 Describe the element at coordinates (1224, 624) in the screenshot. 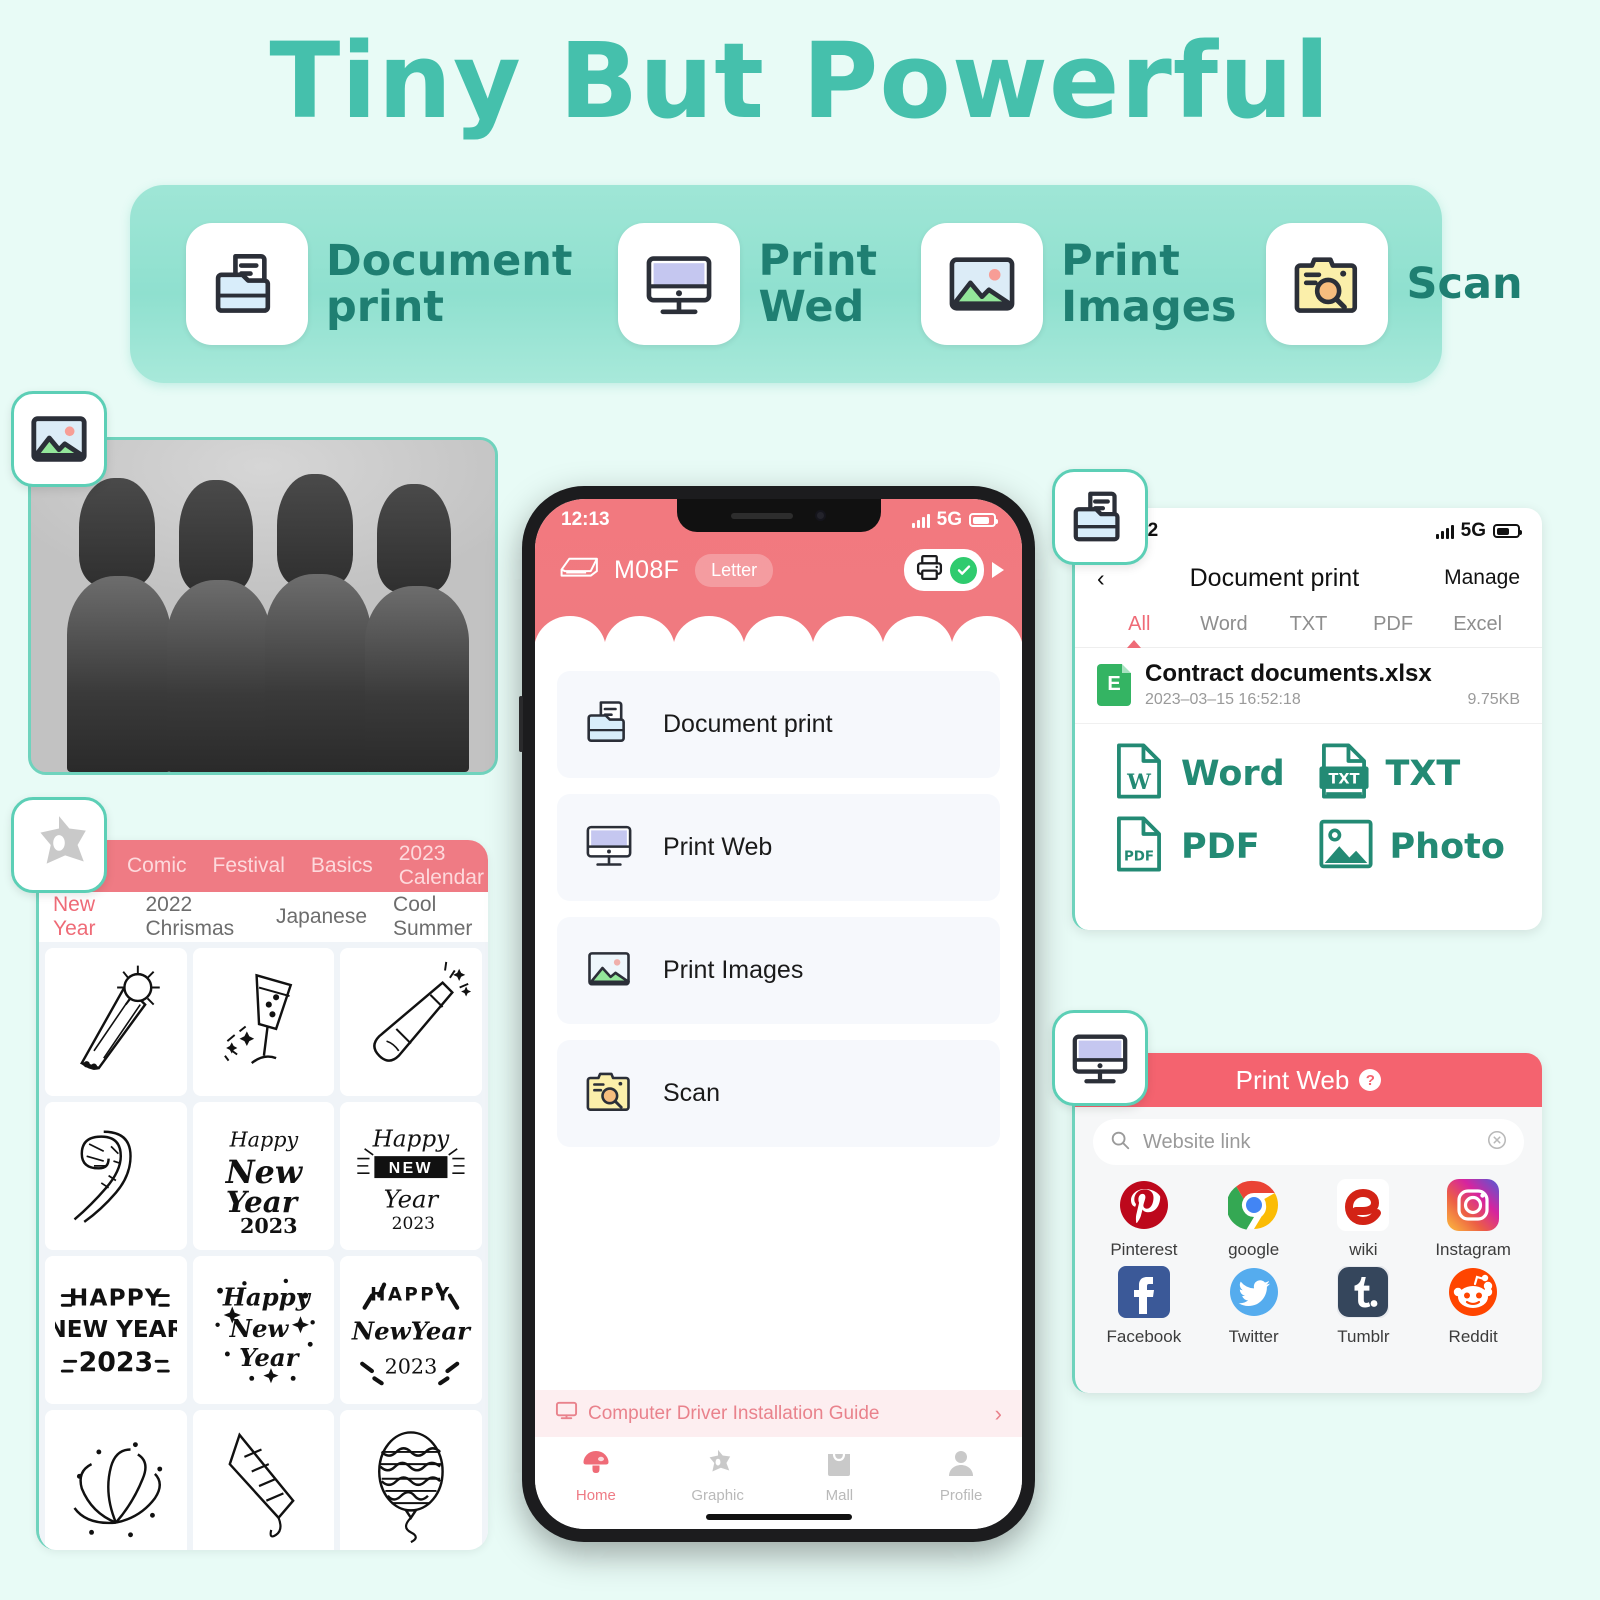

I see `doc-tab-word: Word` at that location.